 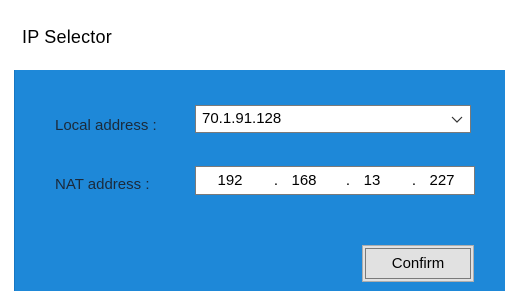 I want to click on confirm-button-label: Confirm, so click(x=418, y=263).